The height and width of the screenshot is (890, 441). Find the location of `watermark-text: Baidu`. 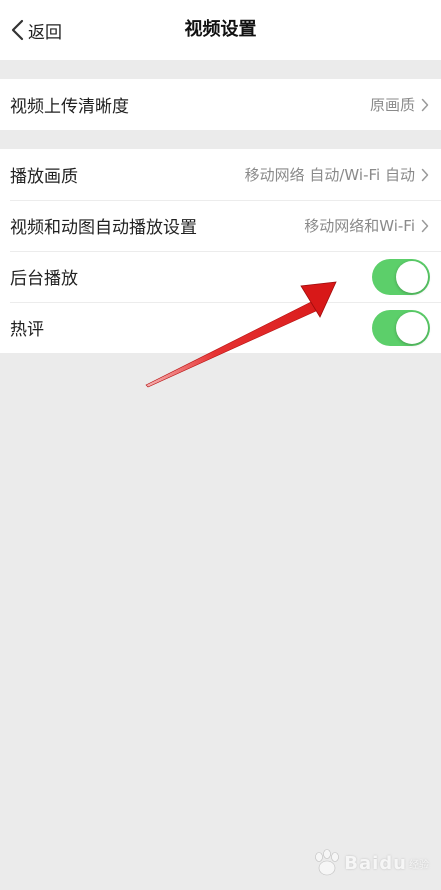

watermark-text: Baidu is located at coordinates (375, 863).